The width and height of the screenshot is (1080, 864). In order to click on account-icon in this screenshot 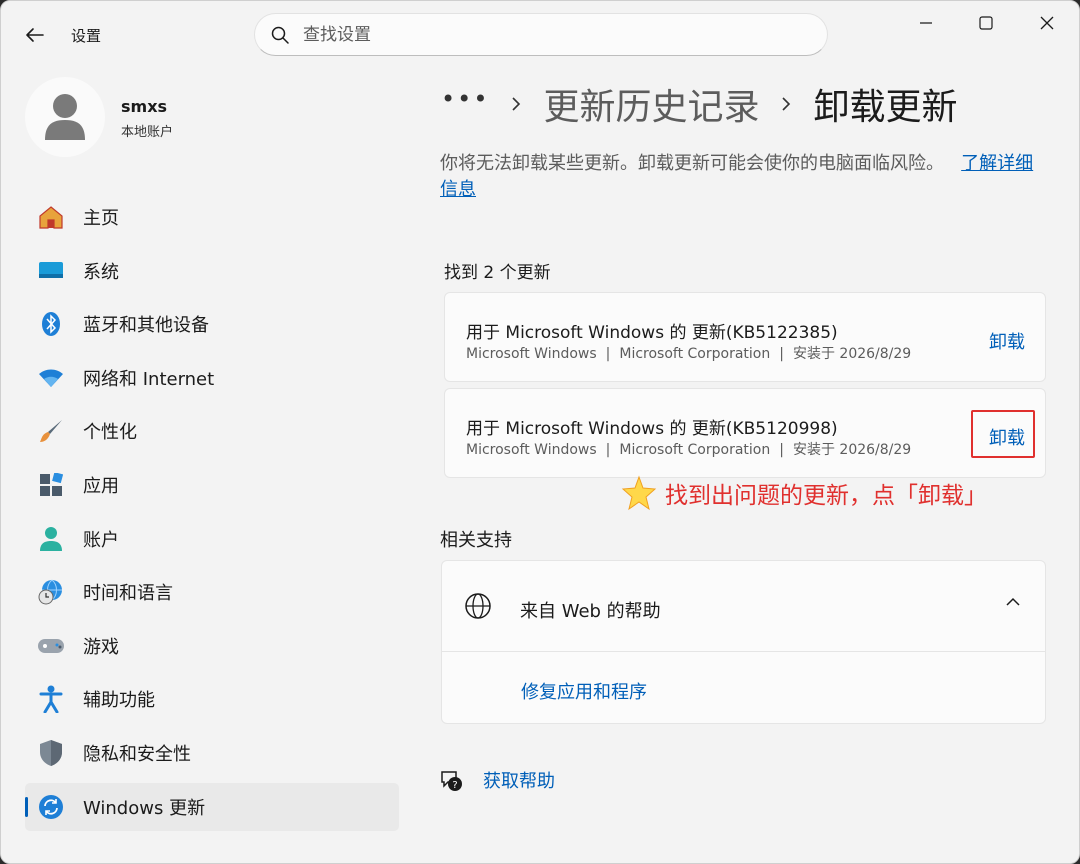, I will do `click(51, 539)`.